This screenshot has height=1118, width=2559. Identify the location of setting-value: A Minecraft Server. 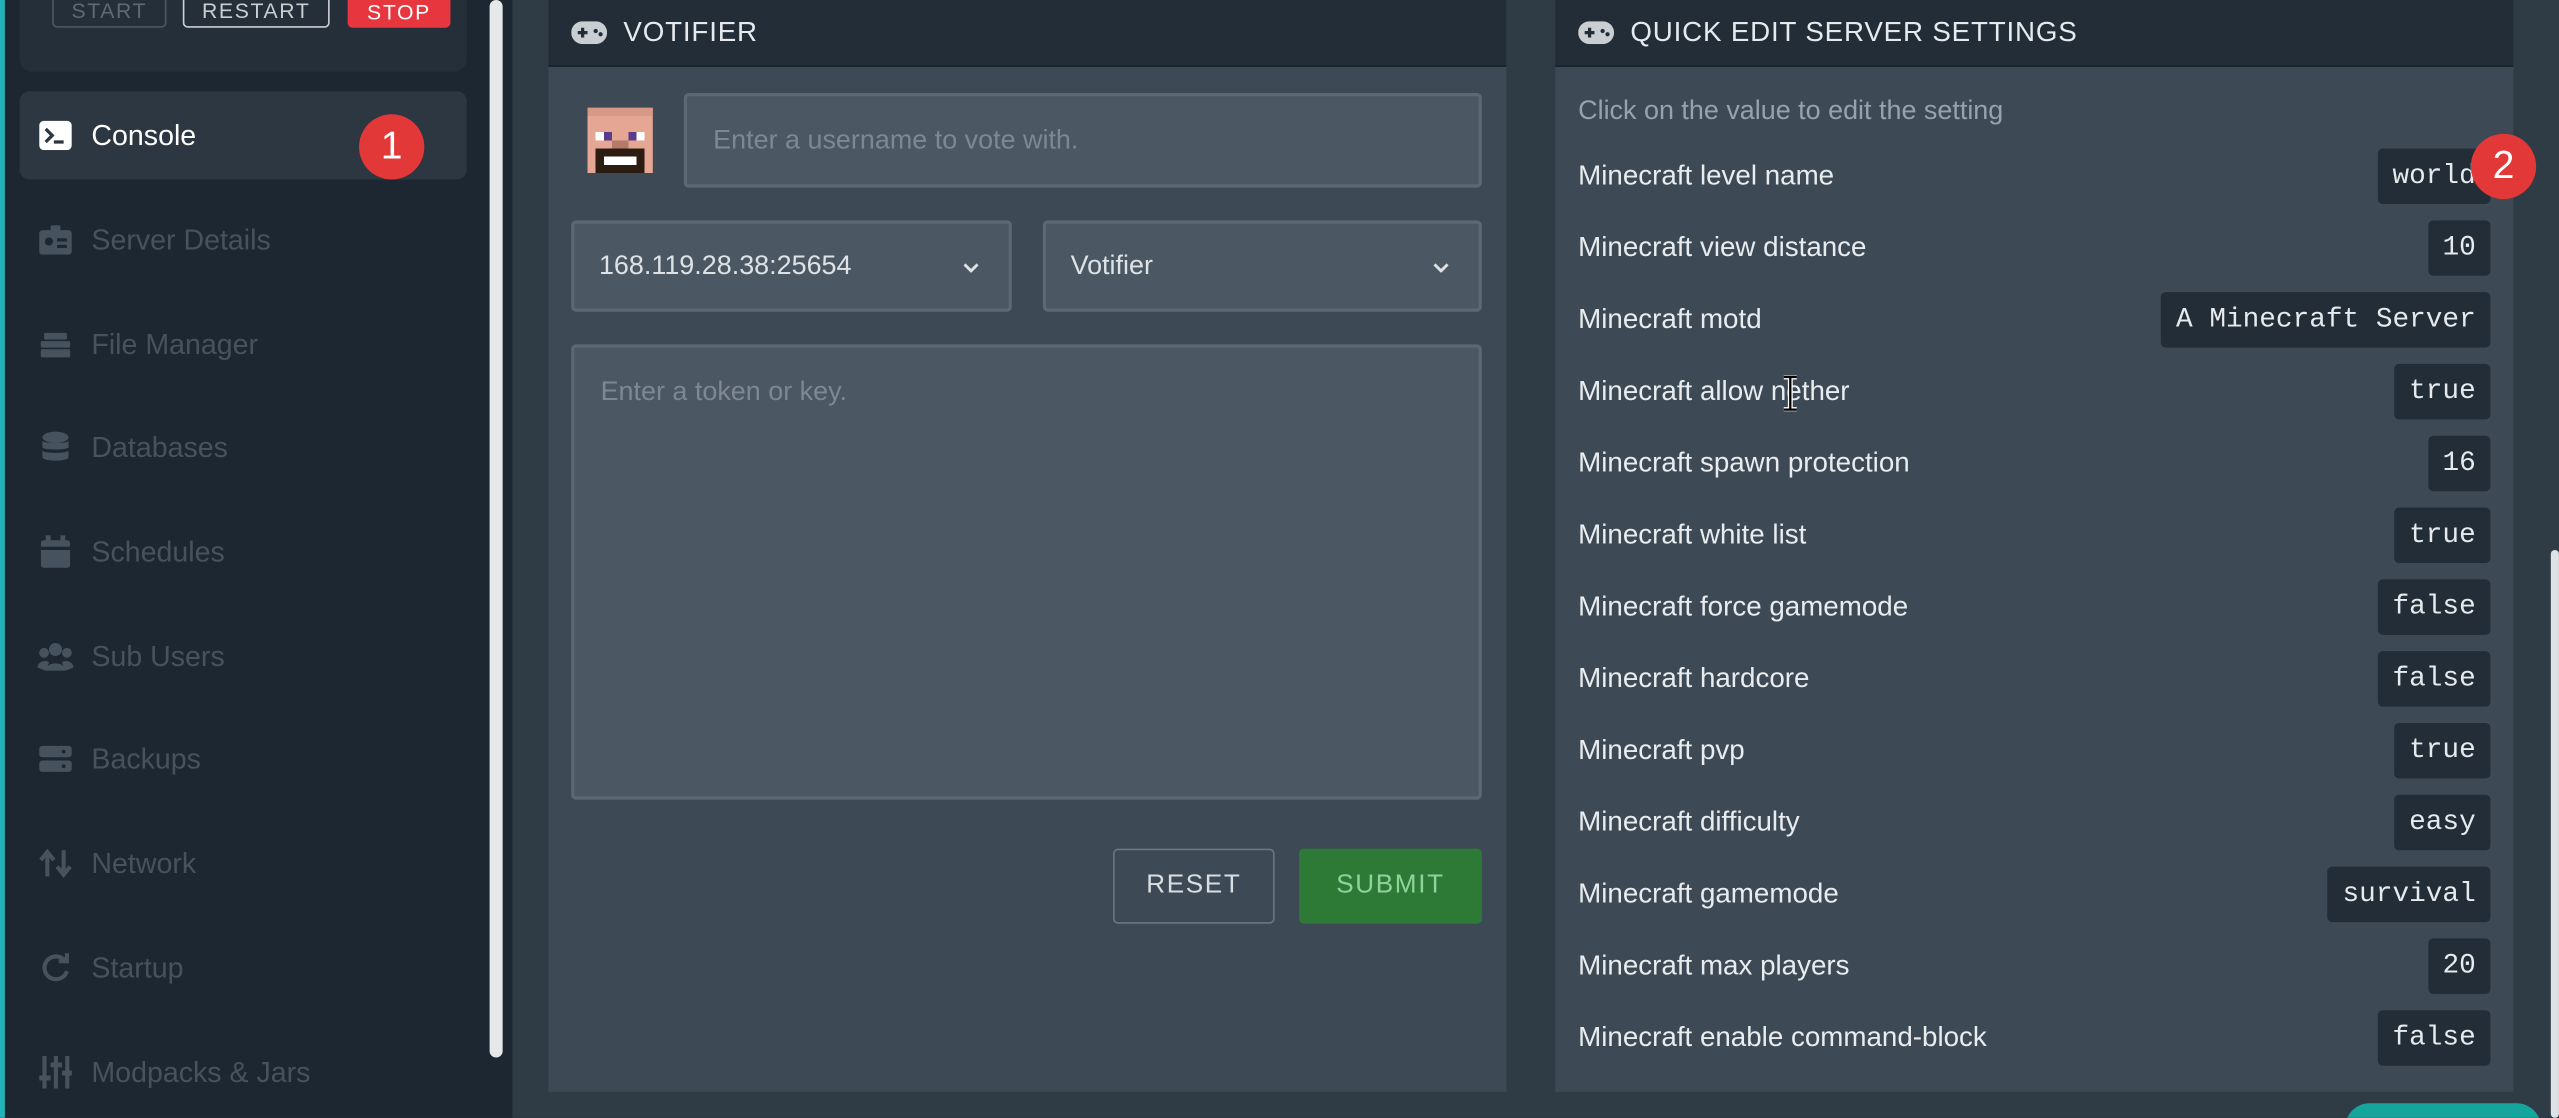
(2326, 320).